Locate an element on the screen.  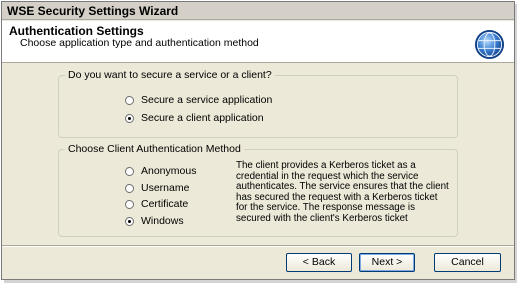
globe-icon is located at coordinates (489, 44).